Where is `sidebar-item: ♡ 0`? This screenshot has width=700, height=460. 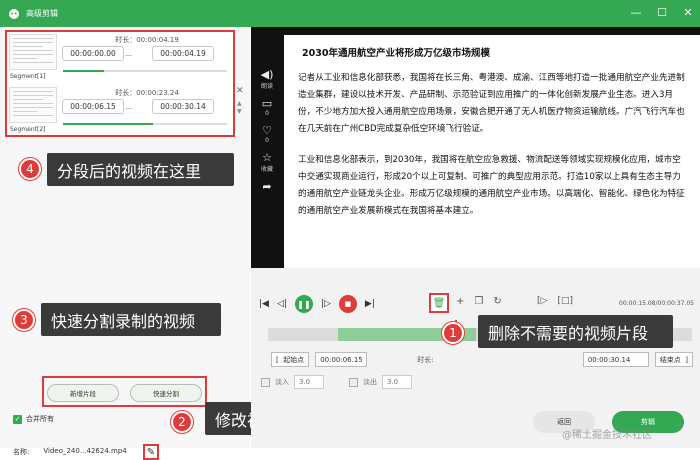
sidebar-item: ♡ 0 is located at coordinates (267, 134).